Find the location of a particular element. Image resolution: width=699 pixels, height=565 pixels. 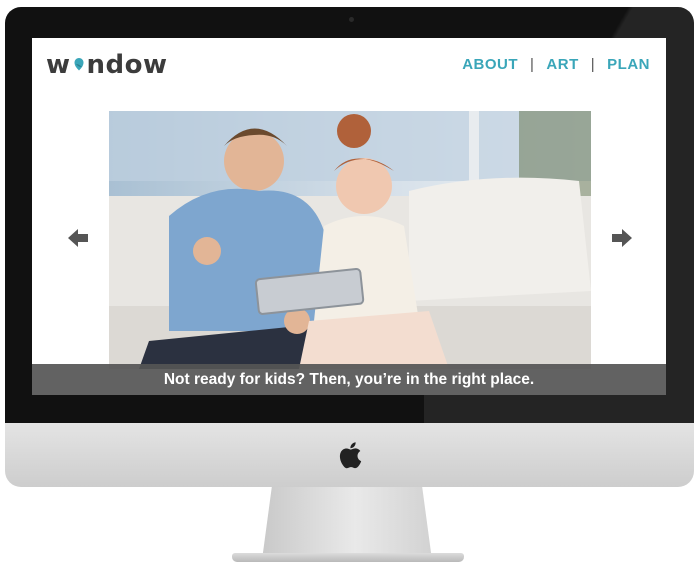

logo: w ndow is located at coordinates (107, 65).